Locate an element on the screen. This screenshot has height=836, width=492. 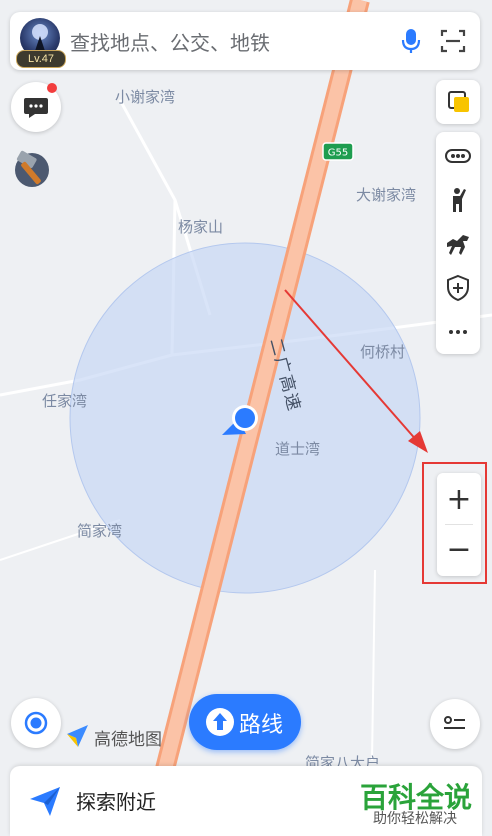
place-label: 简家湾 is located at coordinates (99, 531).